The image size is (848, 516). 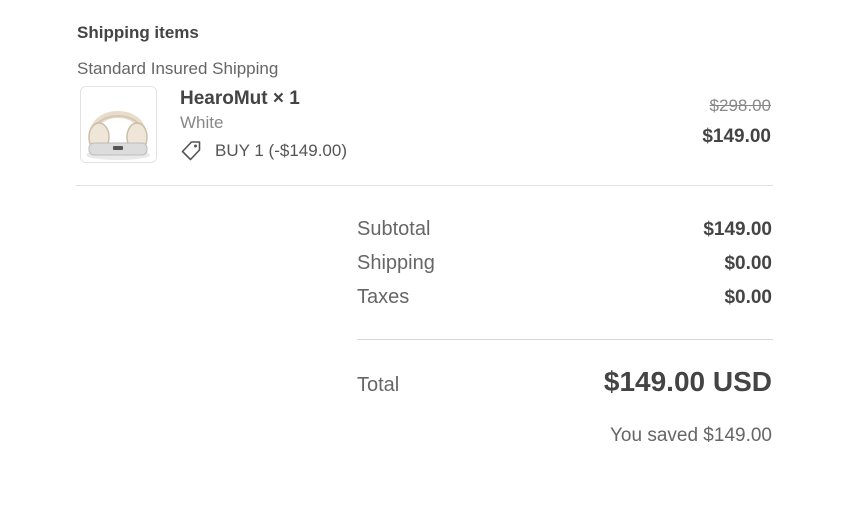 I want to click on subtotal-row: Subtotal $149.00, so click(x=564, y=229).